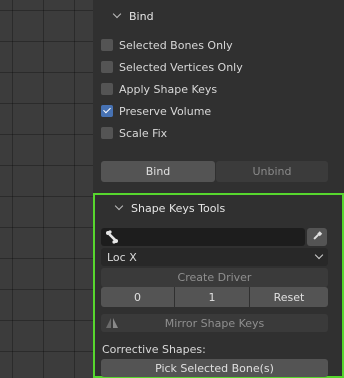 The image size is (344, 378). Describe the element at coordinates (112, 237) in the screenshot. I see `bone-icon` at that location.